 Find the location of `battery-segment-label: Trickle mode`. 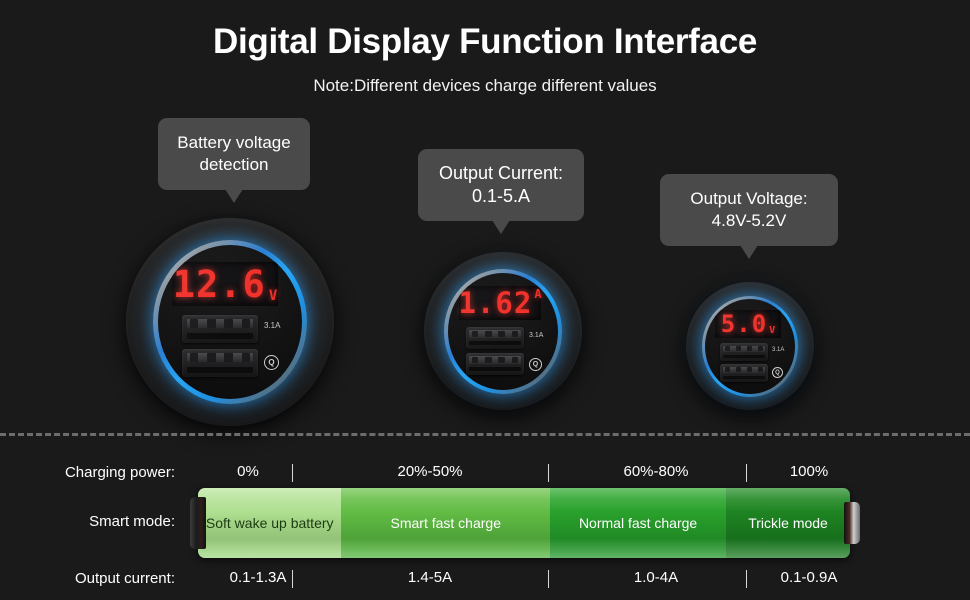

battery-segment-label: Trickle mode is located at coordinates (788, 522).